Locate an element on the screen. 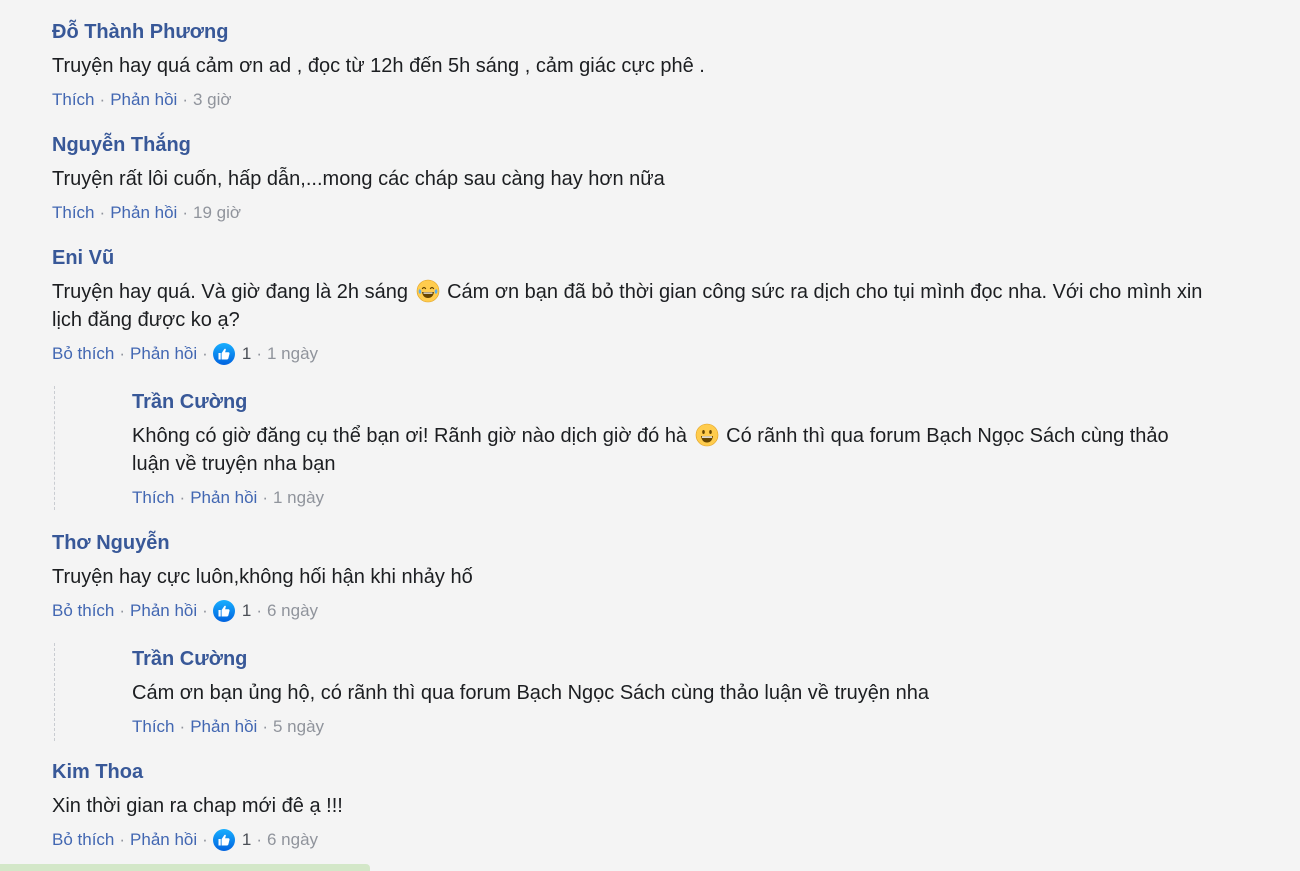  comment-author: Eni Vũ is located at coordinates (632, 258).